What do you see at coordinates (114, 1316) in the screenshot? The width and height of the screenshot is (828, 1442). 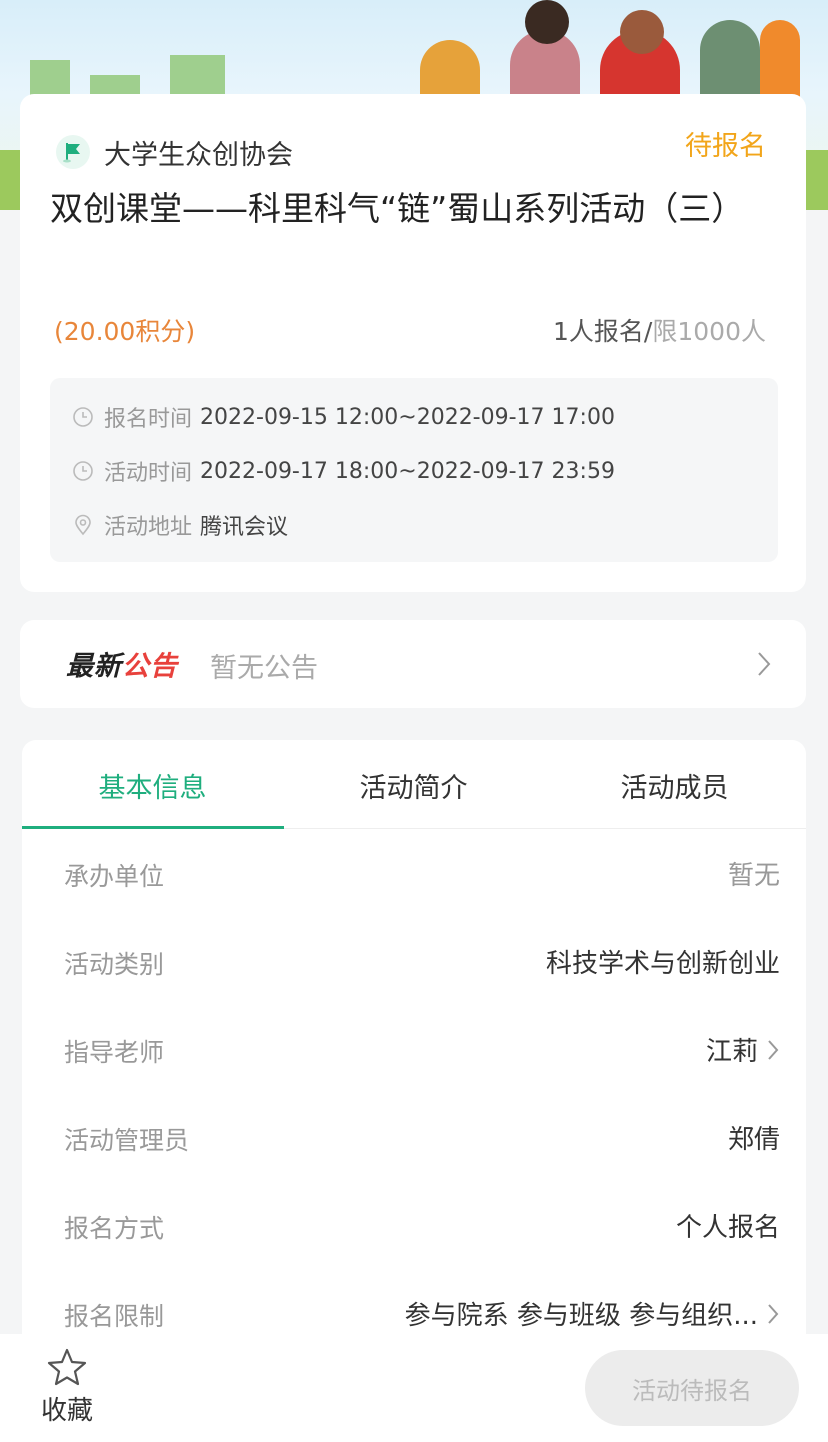 I see `detail-key: 报名限制` at bounding box center [114, 1316].